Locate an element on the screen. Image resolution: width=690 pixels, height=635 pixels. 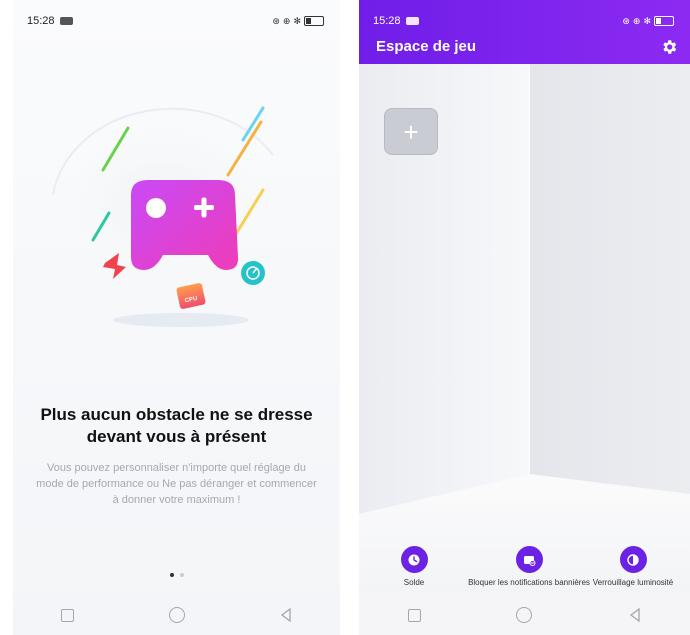
tool-label: Bloquer les notifications bannières is located at coordinates (529, 582).